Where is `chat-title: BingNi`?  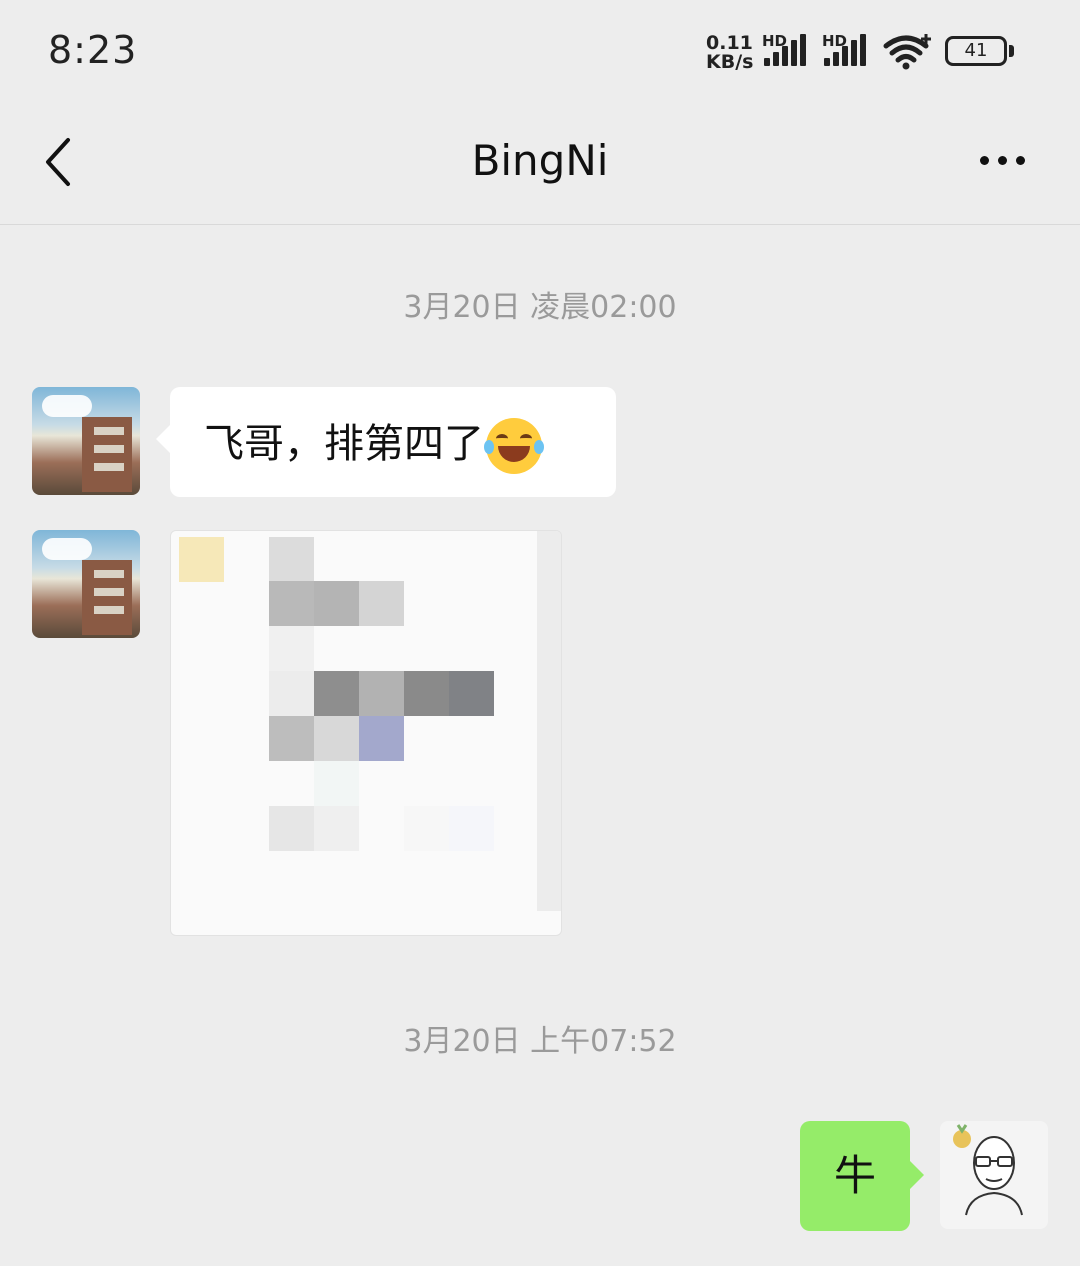
chat-title: BingNi is located at coordinates (540, 160).